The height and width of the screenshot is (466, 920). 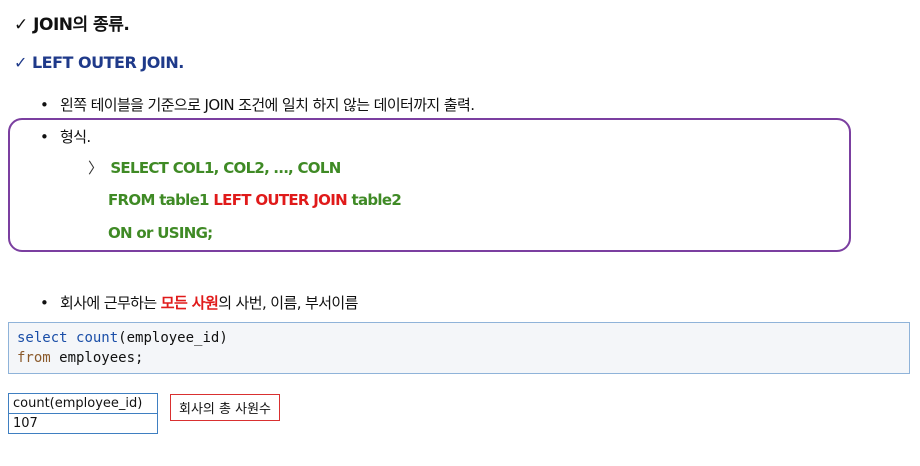 I want to click on example-highlight: 모든 사원, so click(x=189, y=303).